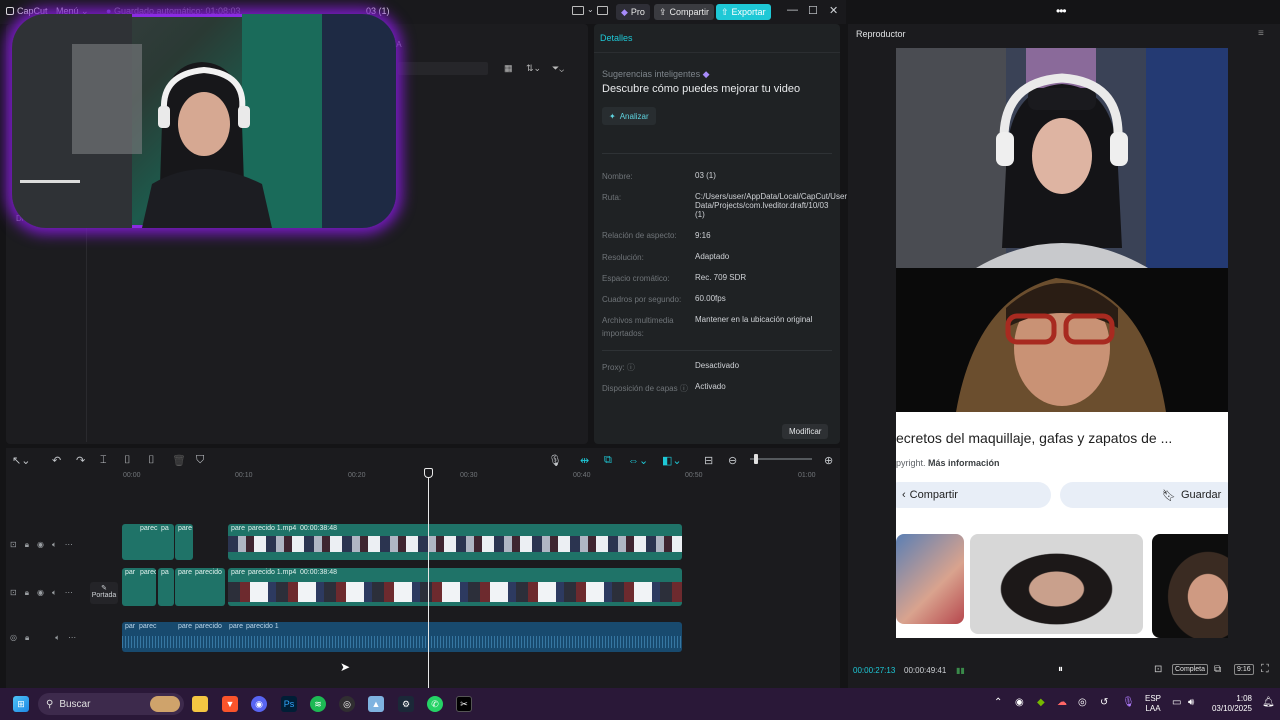  What do you see at coordinates (833, 10) in the screenshot?
I see `close-icon: ✕` at bounding box center [833, 10].